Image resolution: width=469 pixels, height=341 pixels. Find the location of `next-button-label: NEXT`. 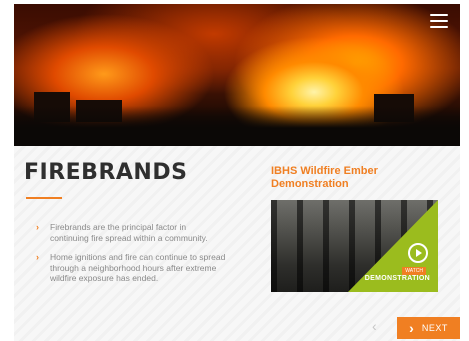

next-button-label: NEXT is located at coordinates (434, 328).